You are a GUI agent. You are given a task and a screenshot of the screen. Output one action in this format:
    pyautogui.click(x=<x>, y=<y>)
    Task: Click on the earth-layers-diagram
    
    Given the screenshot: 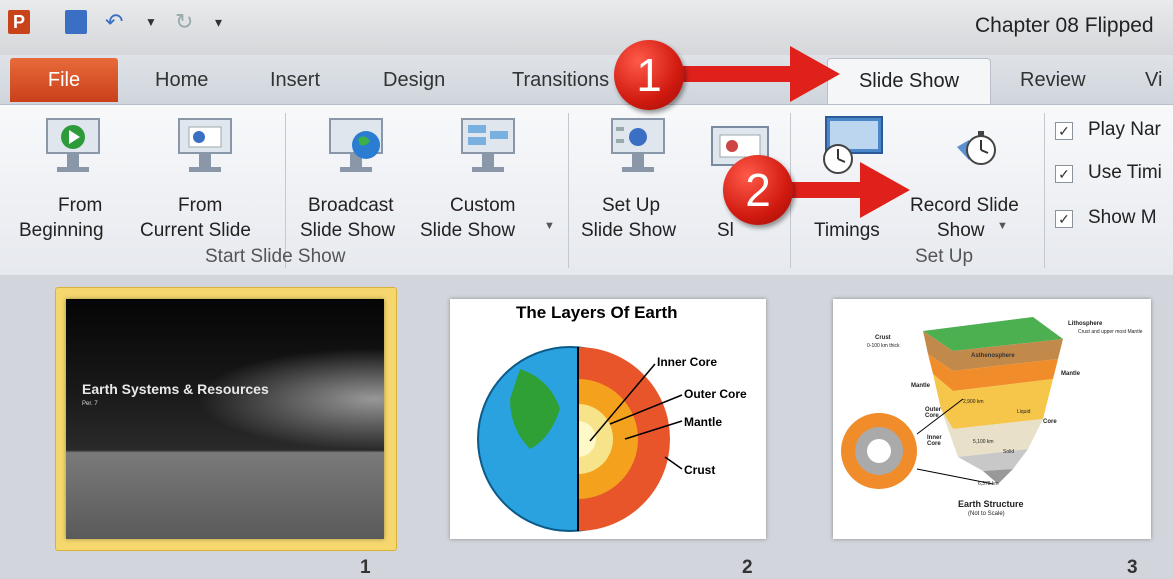 What is the action you would take?
    pyautogui.click(x=580, y=439)
    